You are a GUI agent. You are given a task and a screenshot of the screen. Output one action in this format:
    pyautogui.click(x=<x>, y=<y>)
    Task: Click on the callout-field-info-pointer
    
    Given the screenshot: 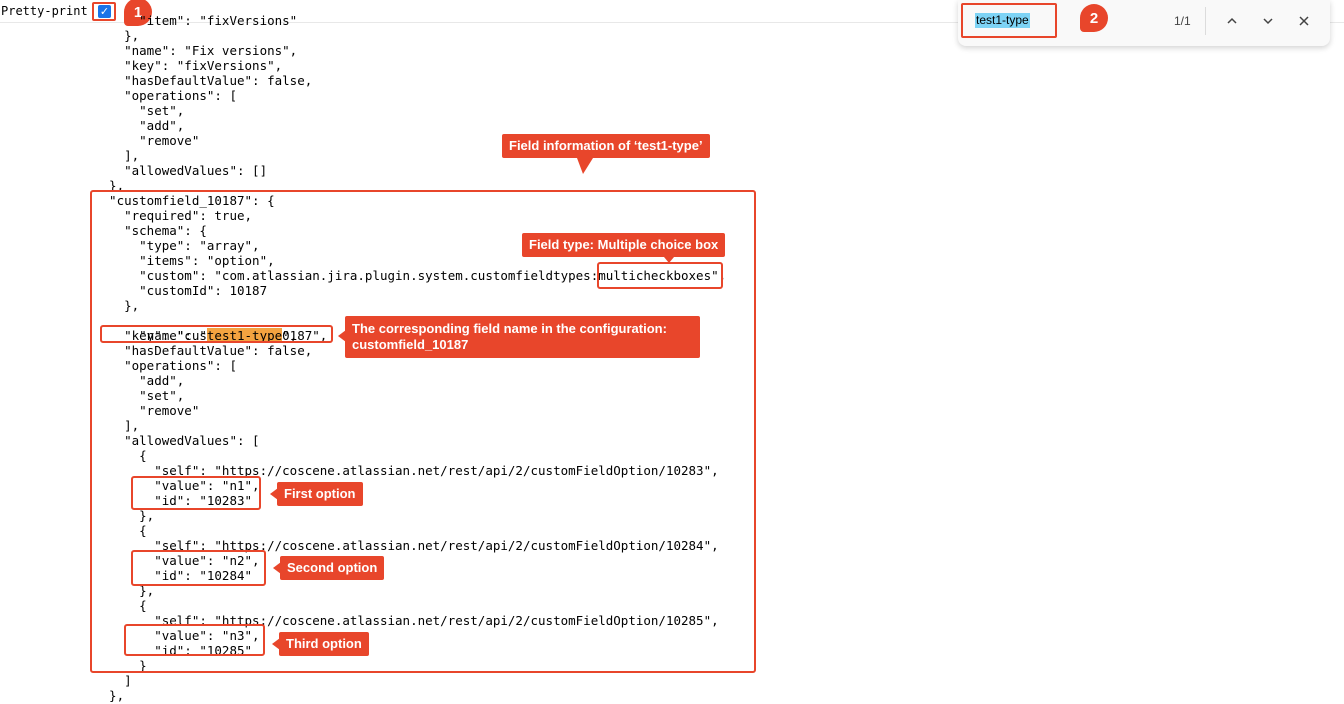 What is the action you would take?
    pyautogui.click(x=585, y=166)
    